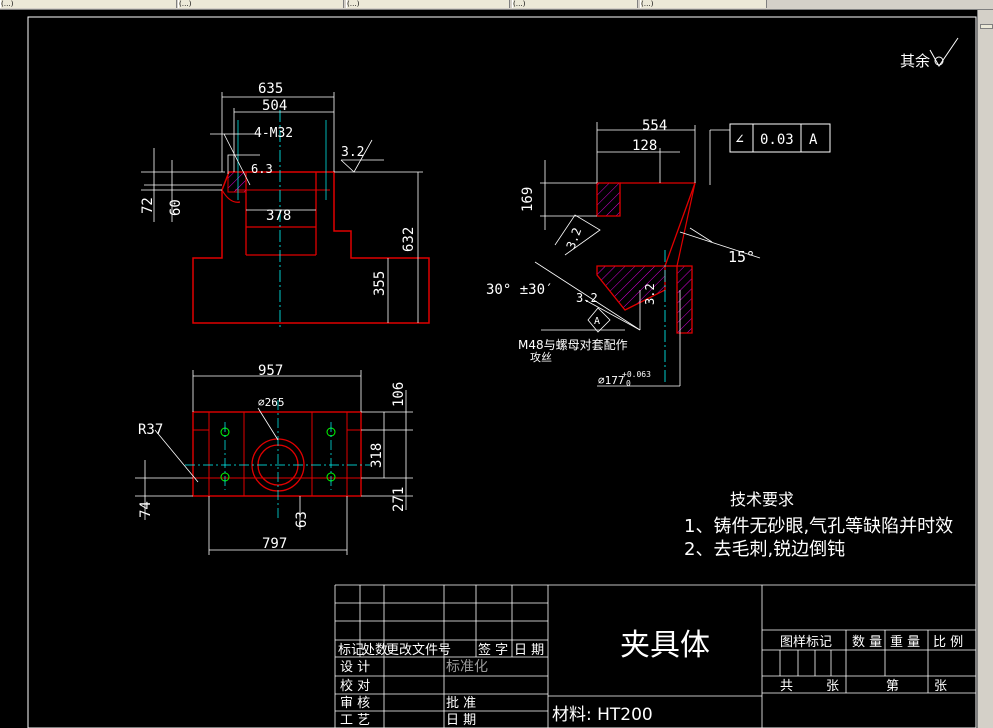  What do you see at coordinates (375, 650) in the screenshot?
I see `tb-count: 处数` at bounding box center [375, 650].